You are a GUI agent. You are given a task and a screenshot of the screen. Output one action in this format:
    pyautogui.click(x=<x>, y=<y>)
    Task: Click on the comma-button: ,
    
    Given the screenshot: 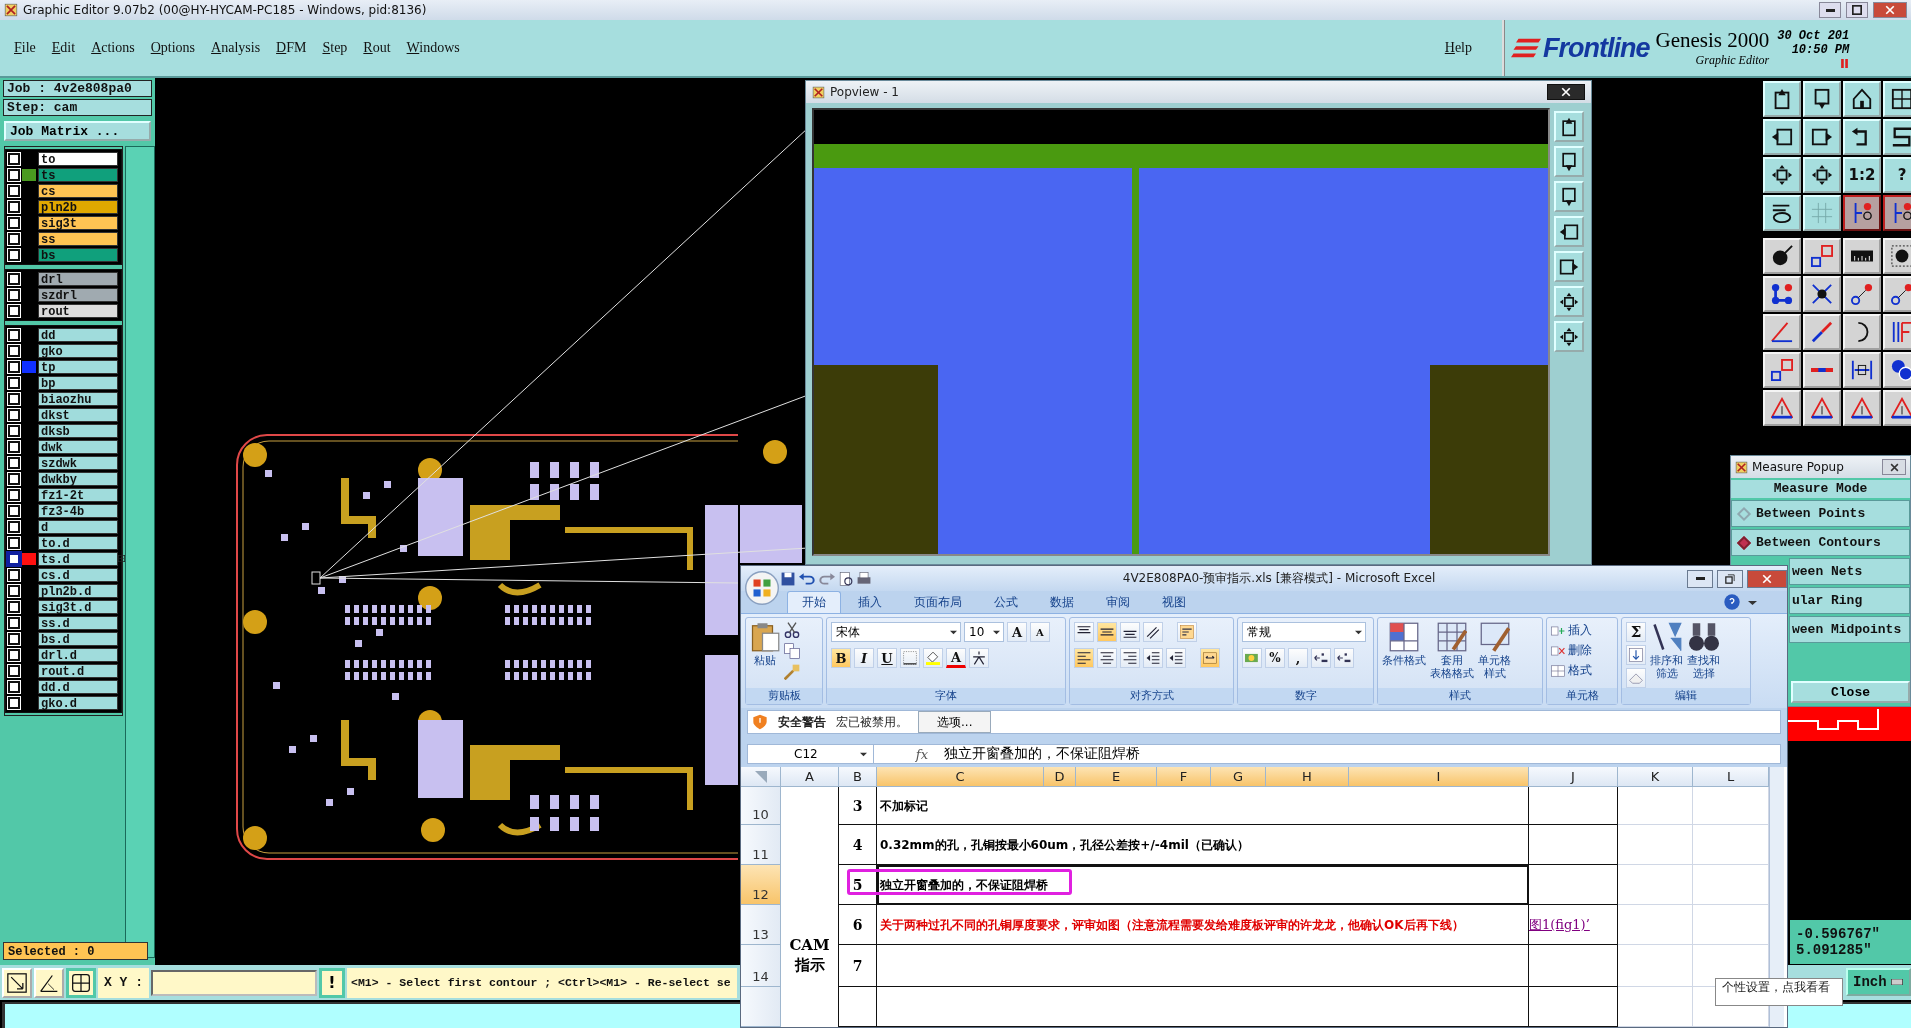 What is the action you would take?
    pyautogui.click(x=1298, y=658)
    